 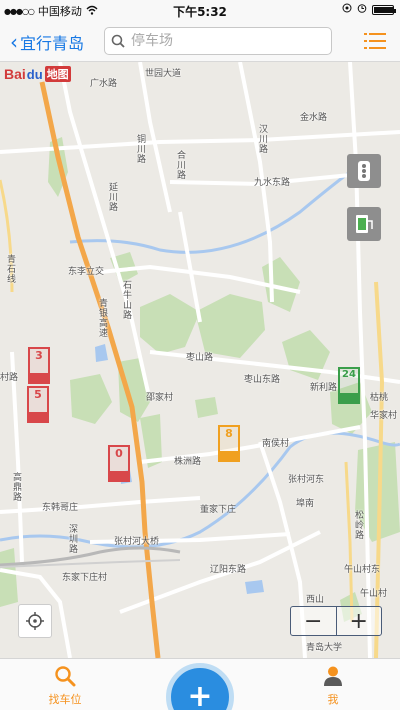 I want to click on zoom-control: − +, so click(x=336, y=621).